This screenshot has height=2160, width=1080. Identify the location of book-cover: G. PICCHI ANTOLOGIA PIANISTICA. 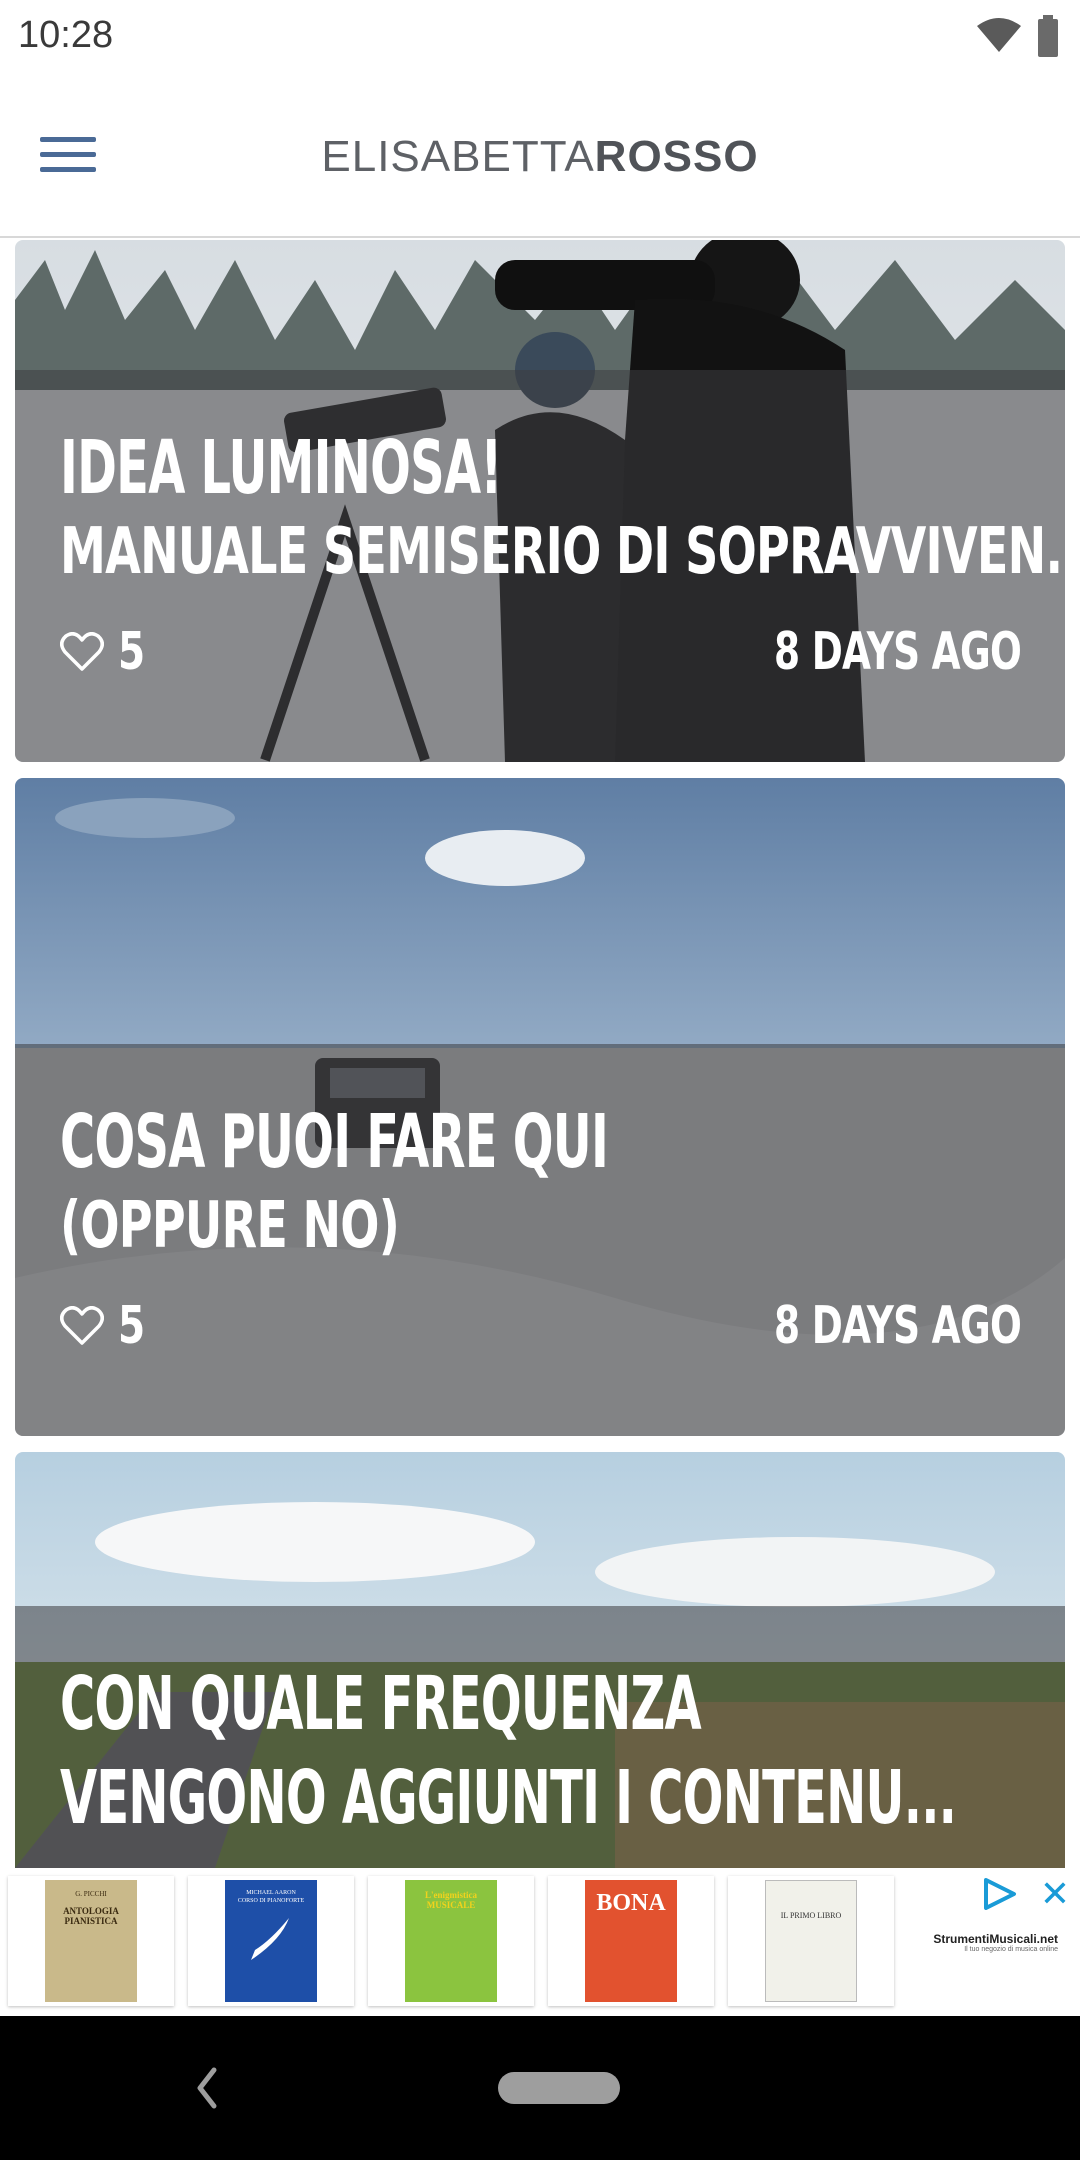
(91, 1941).